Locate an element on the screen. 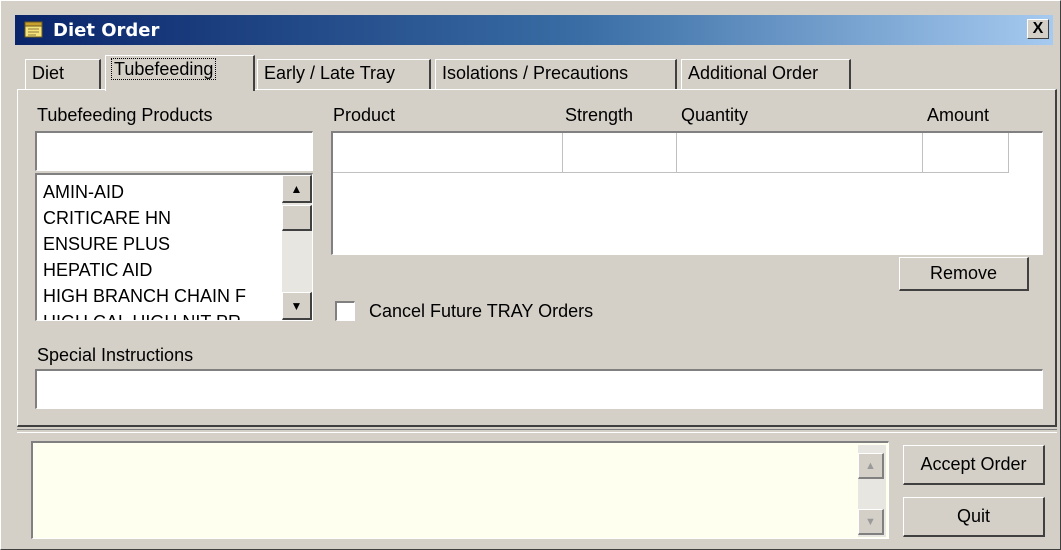 This screenshot has height=550, width=1061. quit-button: Quit is located at coordinates (974, 517).